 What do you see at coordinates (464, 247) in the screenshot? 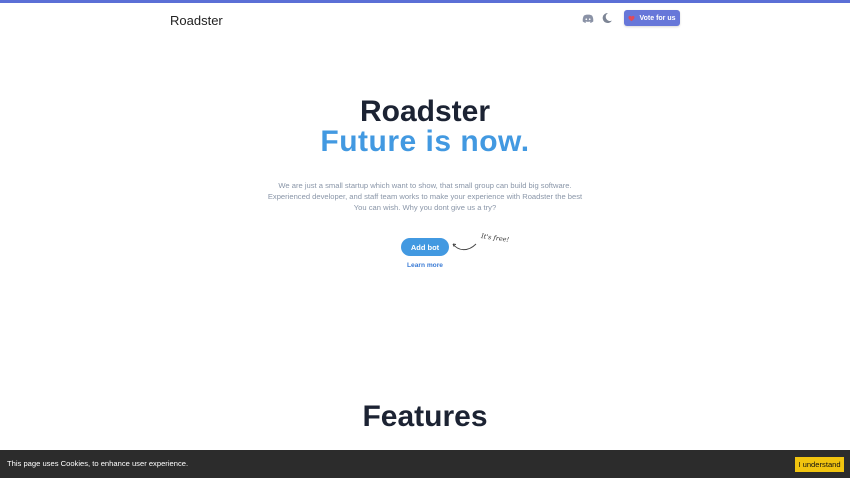
I see `curved-arrow-icon` at bounding box center [464, 247].